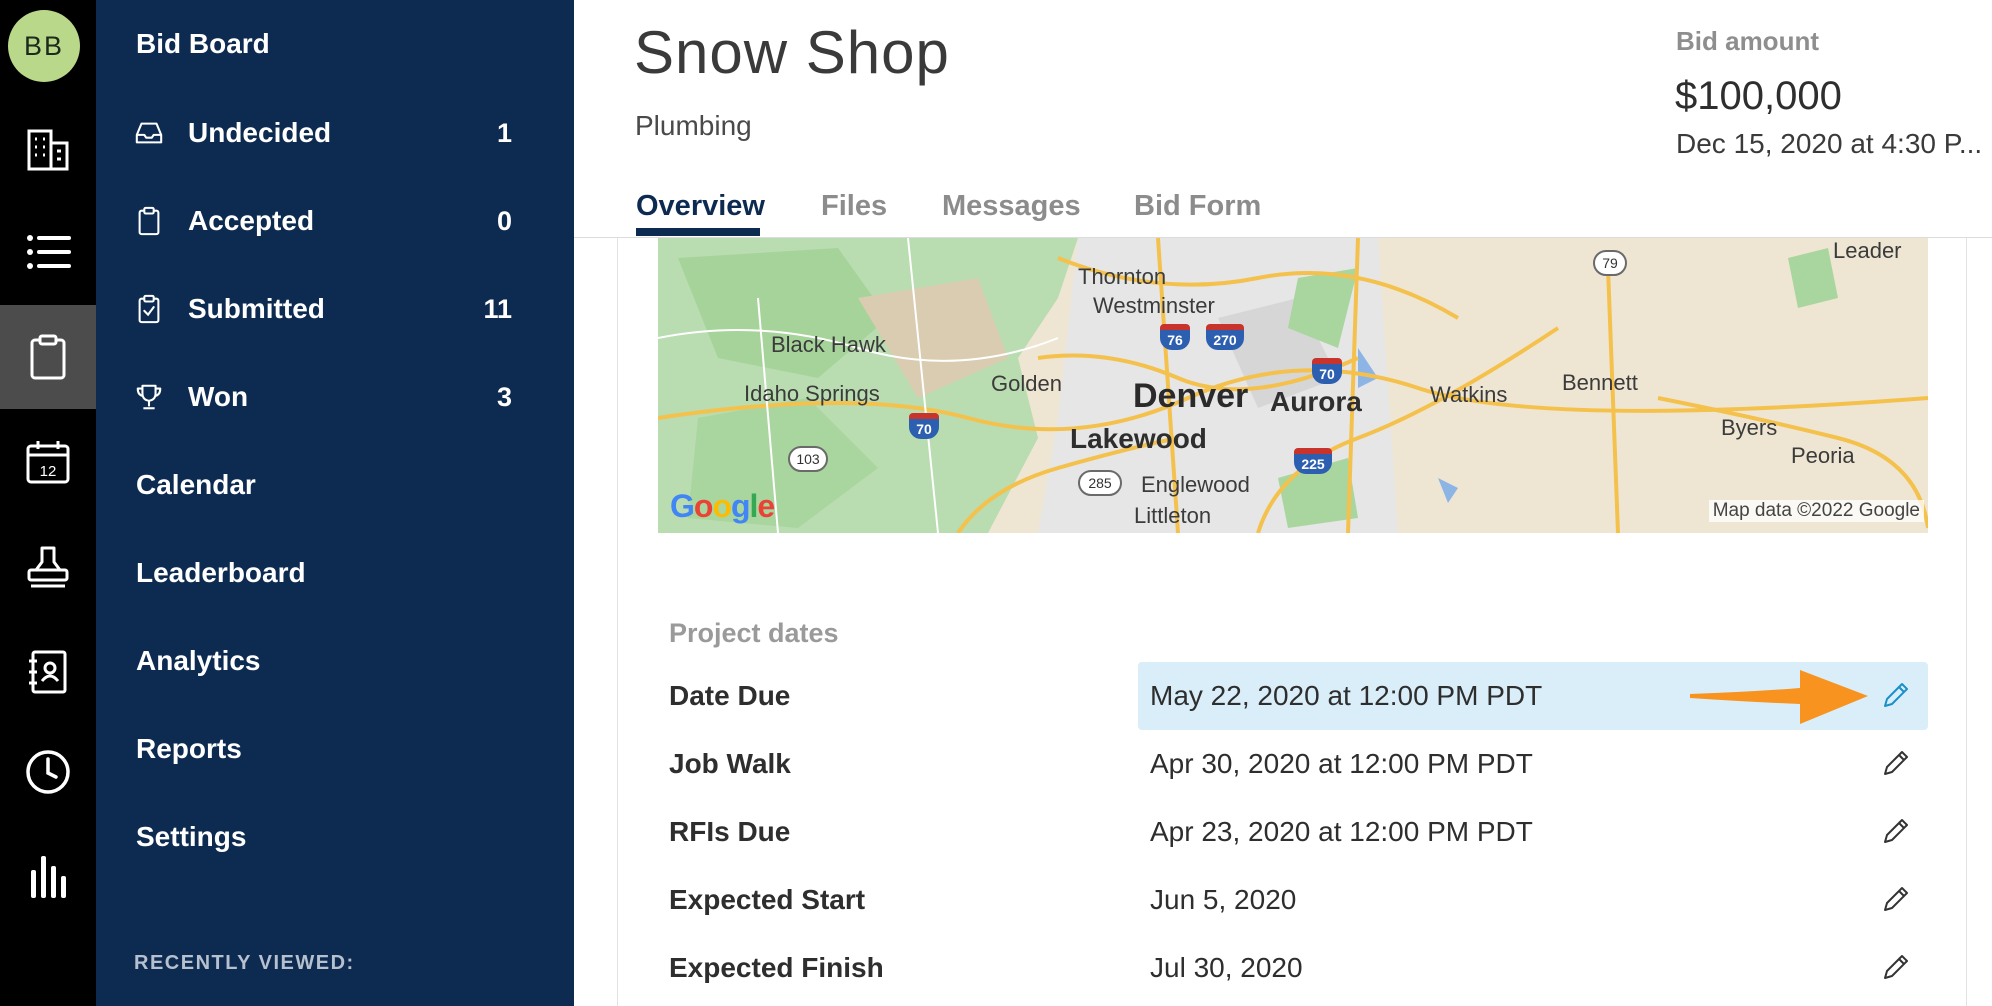 The image size is (1992, 1006). I want to click on list-icon, so click(48, 252).